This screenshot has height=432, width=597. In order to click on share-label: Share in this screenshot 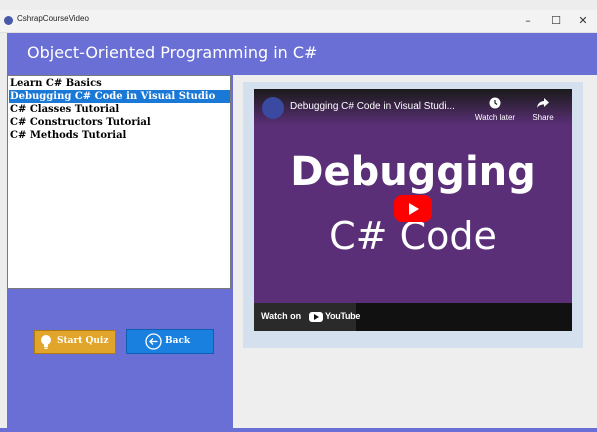, I will do `click(543, 117)`.